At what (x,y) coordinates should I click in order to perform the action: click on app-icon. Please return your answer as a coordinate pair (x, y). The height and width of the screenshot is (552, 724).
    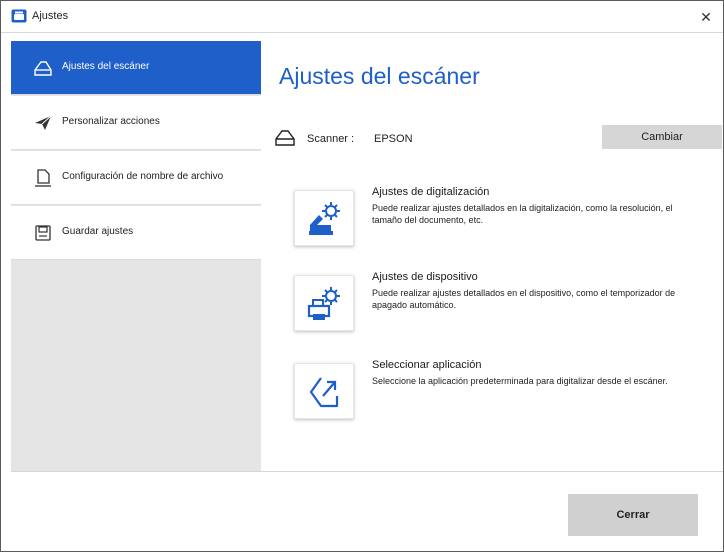
    Looking at the image, I should click on (19, 16).